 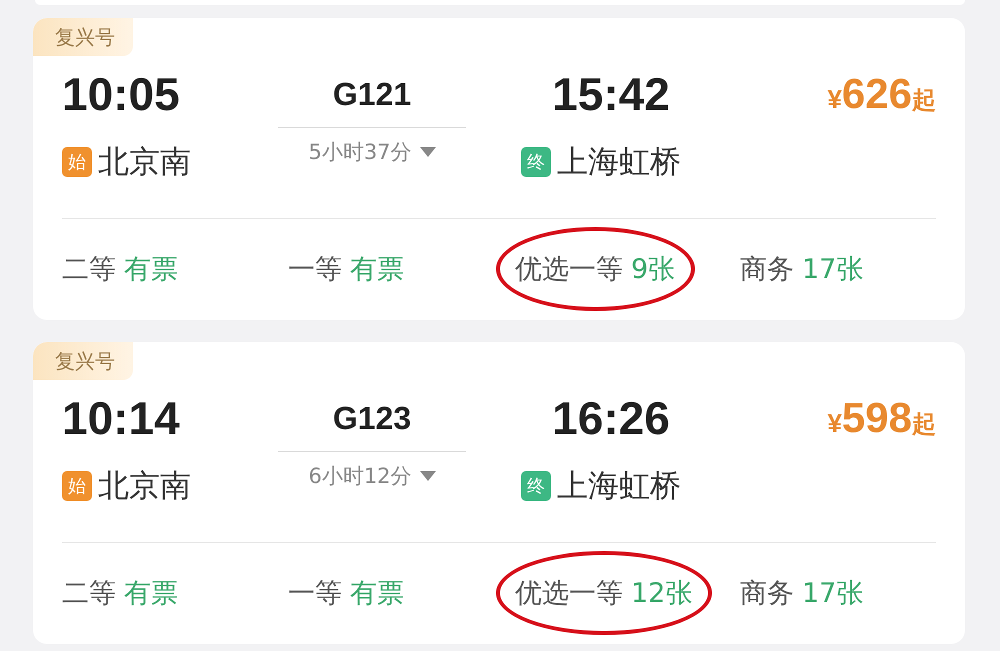 What do you see at coordinates (603, 593) in the screenshot?
I see `seat-availability: 优选一等 12张` at bounding box center [603, 593].